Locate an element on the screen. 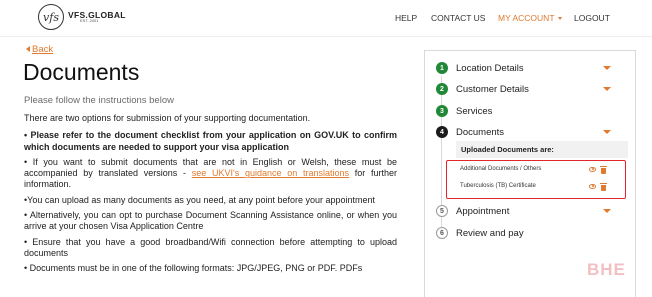 The image size is (652, 297). step-customer-details: 2 Customer Details is located at coordinates (482, 89).